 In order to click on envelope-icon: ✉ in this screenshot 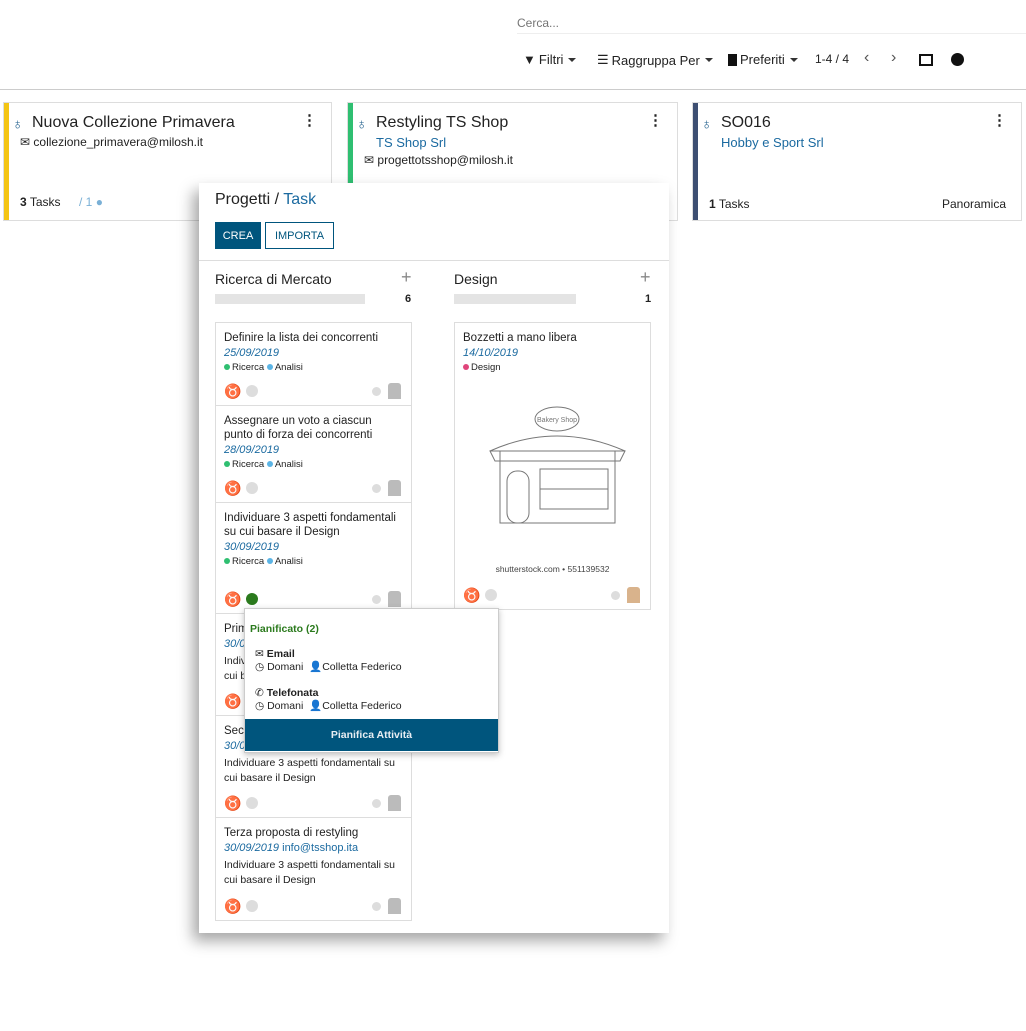, I will do `click(259, 654)`.